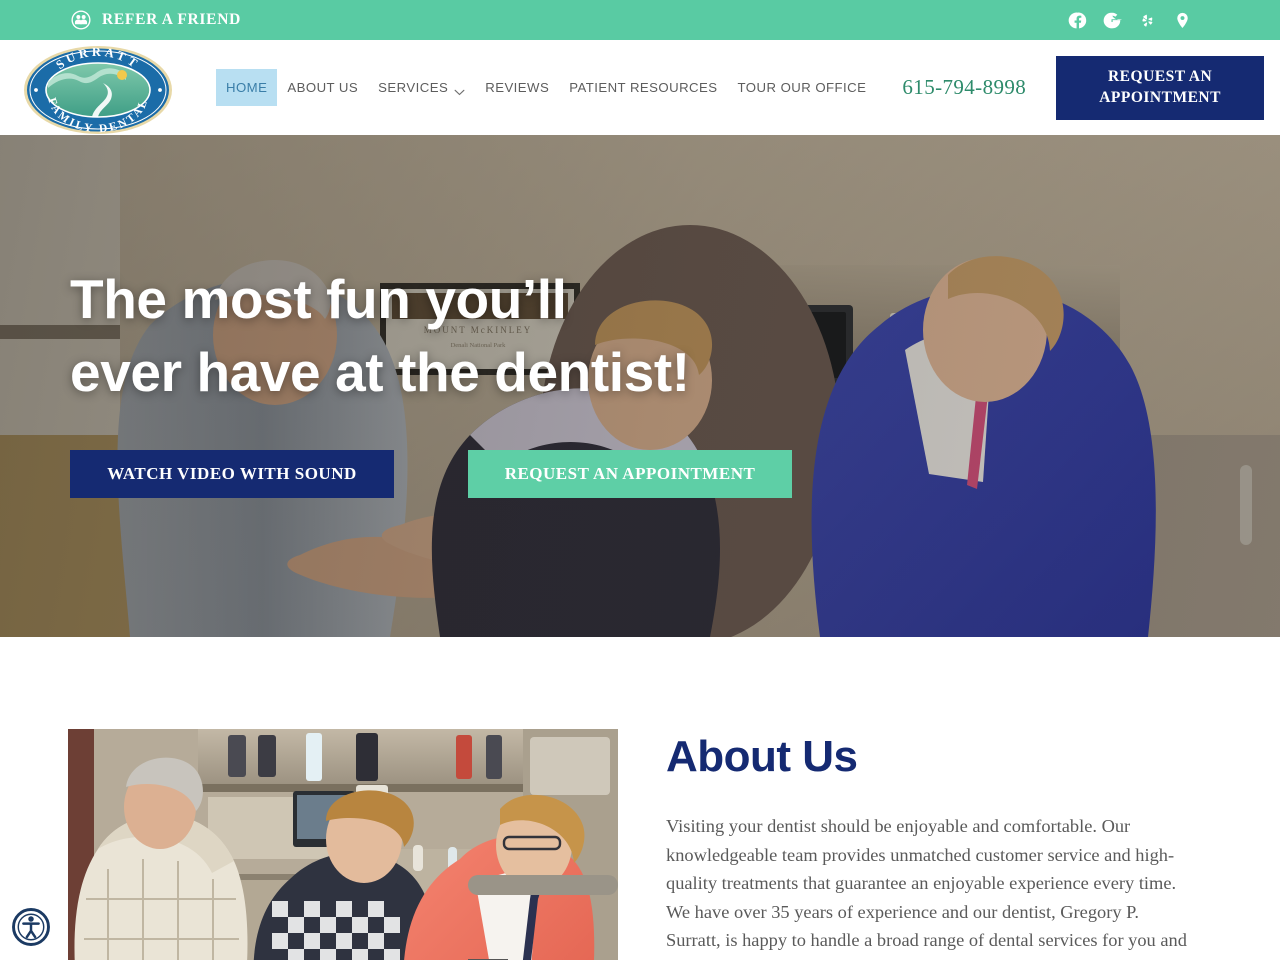 The width and height of the screenshot is (1280, 960). What do you see at coordinates (459, 90) in the screenshot?
I see `chevron-down-icon` at bounding box center [459, 90].